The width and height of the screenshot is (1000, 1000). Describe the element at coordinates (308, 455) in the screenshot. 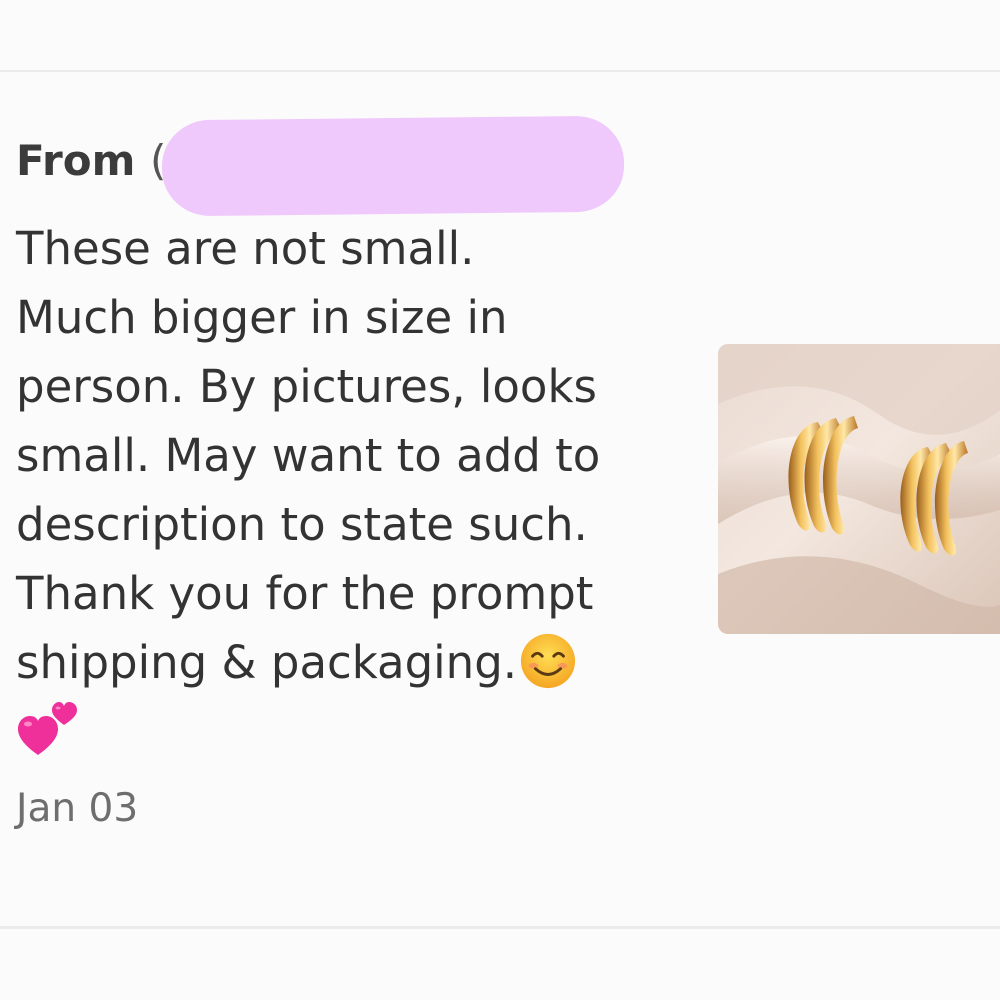

I see `review-text-line: small. May want to add to` at that location.